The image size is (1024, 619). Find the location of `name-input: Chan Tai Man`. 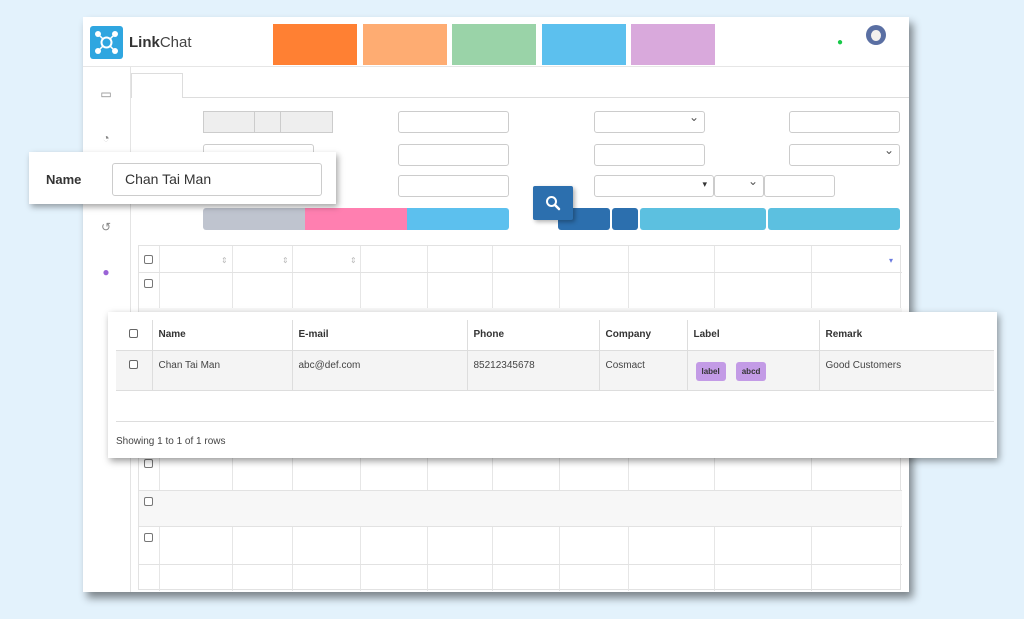

name-input: Chan Tai Man is located at coordinates (217, 179).